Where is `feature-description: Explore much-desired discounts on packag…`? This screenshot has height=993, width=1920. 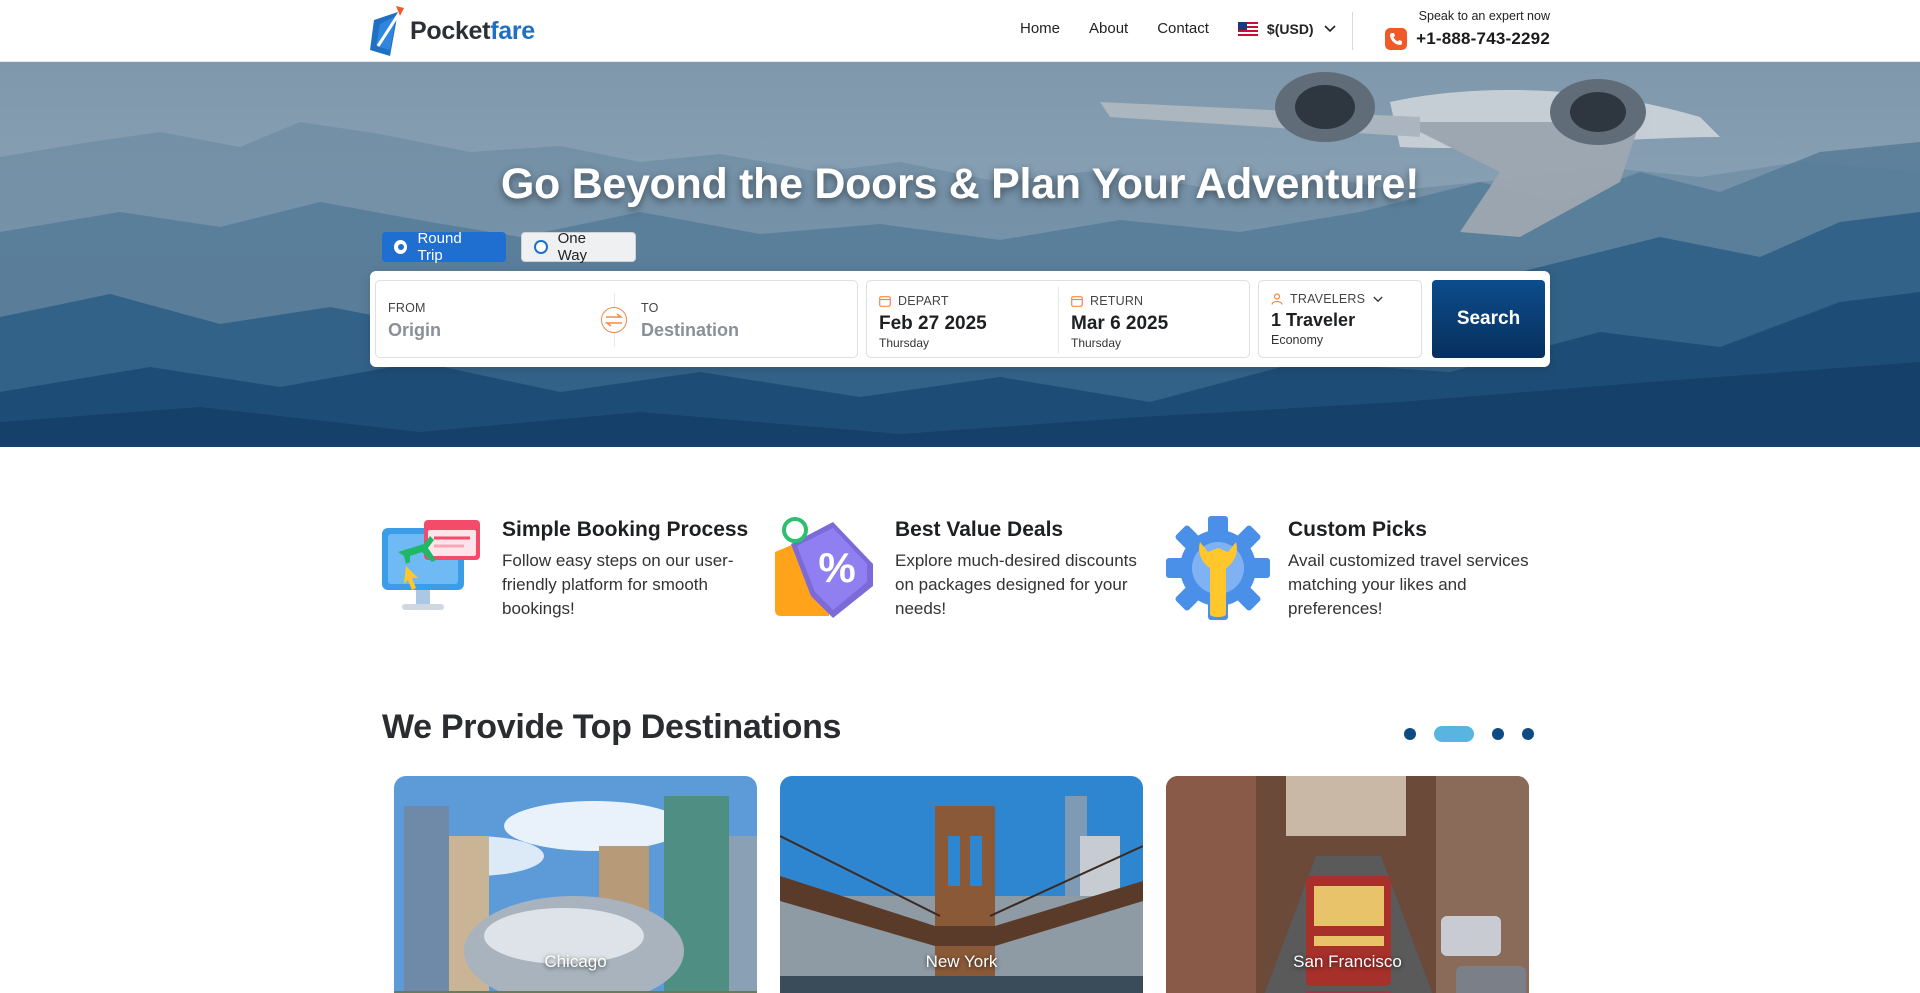 feature-description: Explore much-desired discounts on packag… is located at coordinates (1016, 584).